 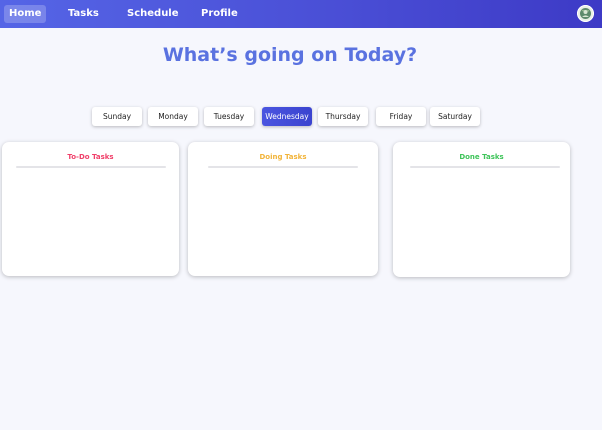 I want to click on todo-board-divider, so click(x=91, y=167).